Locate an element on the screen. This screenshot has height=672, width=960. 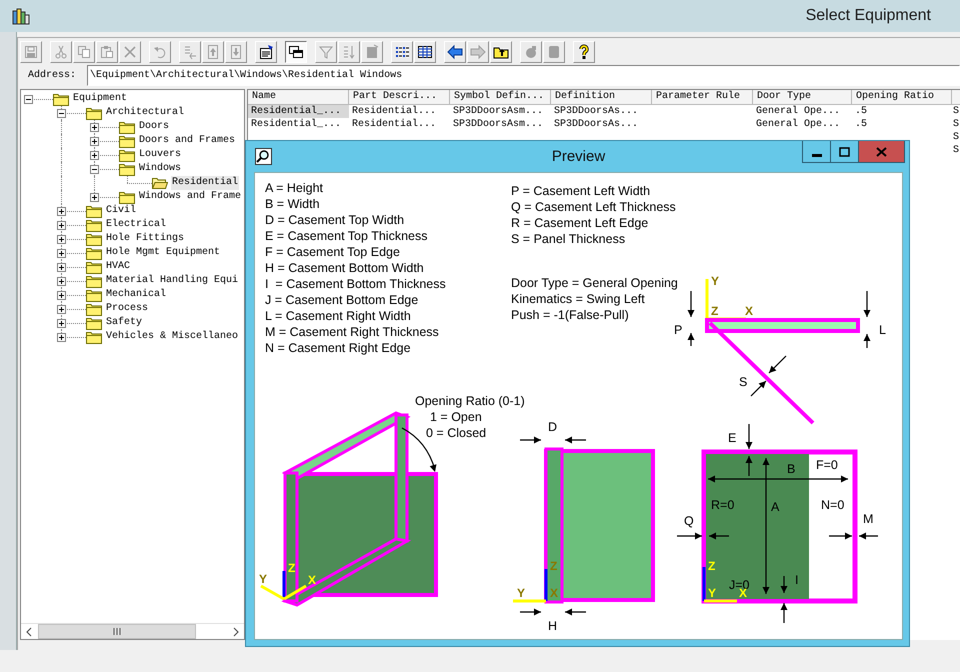
dimension-label: D is located at coordinates (553, 427).